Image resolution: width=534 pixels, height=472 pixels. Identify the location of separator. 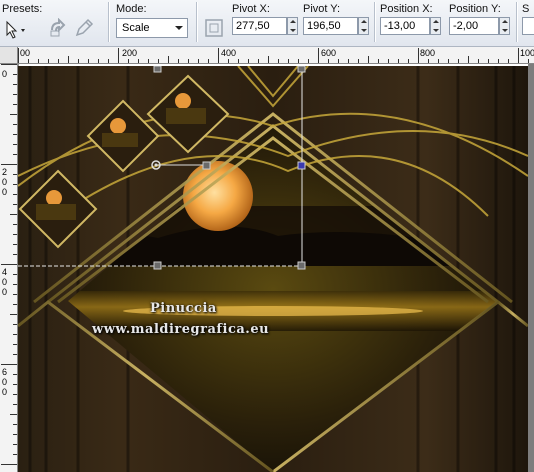
(109, 22).